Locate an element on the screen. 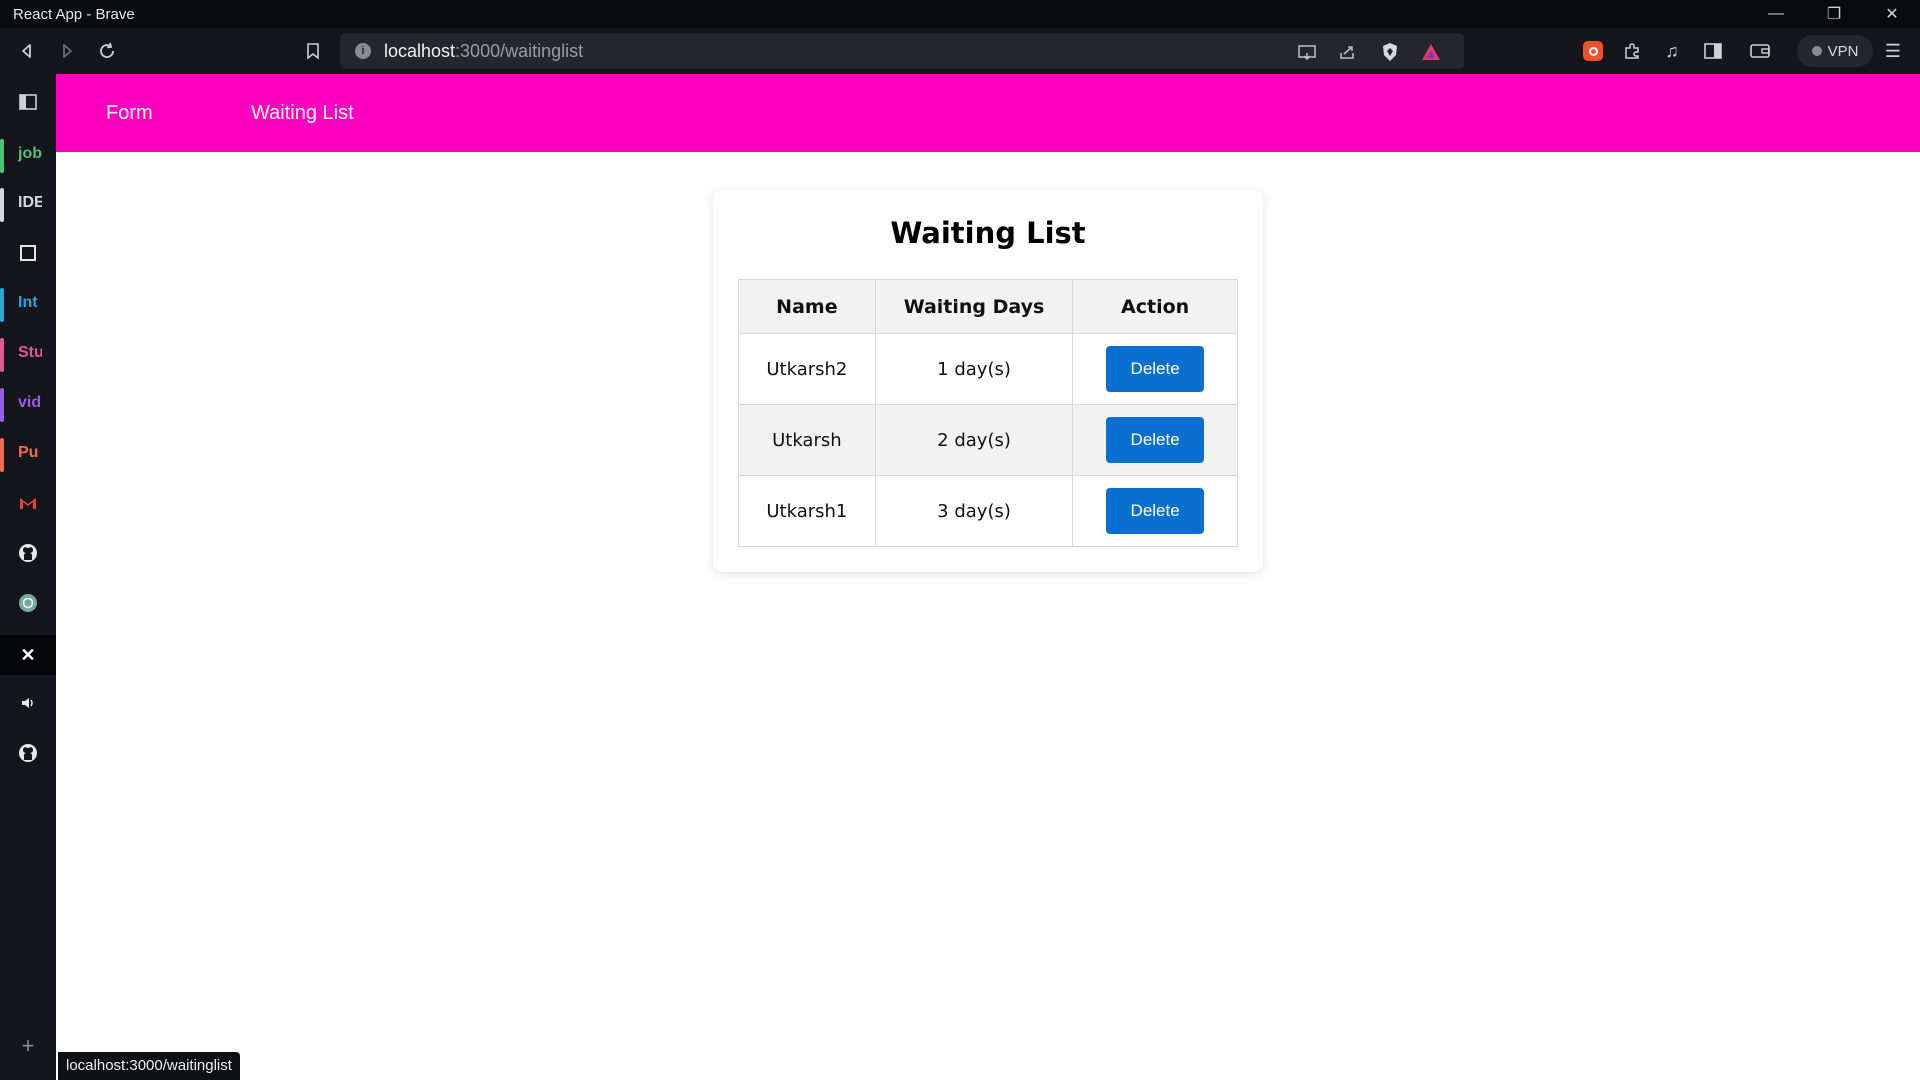  column-header-name: Name is located at coordinates (807, 306).